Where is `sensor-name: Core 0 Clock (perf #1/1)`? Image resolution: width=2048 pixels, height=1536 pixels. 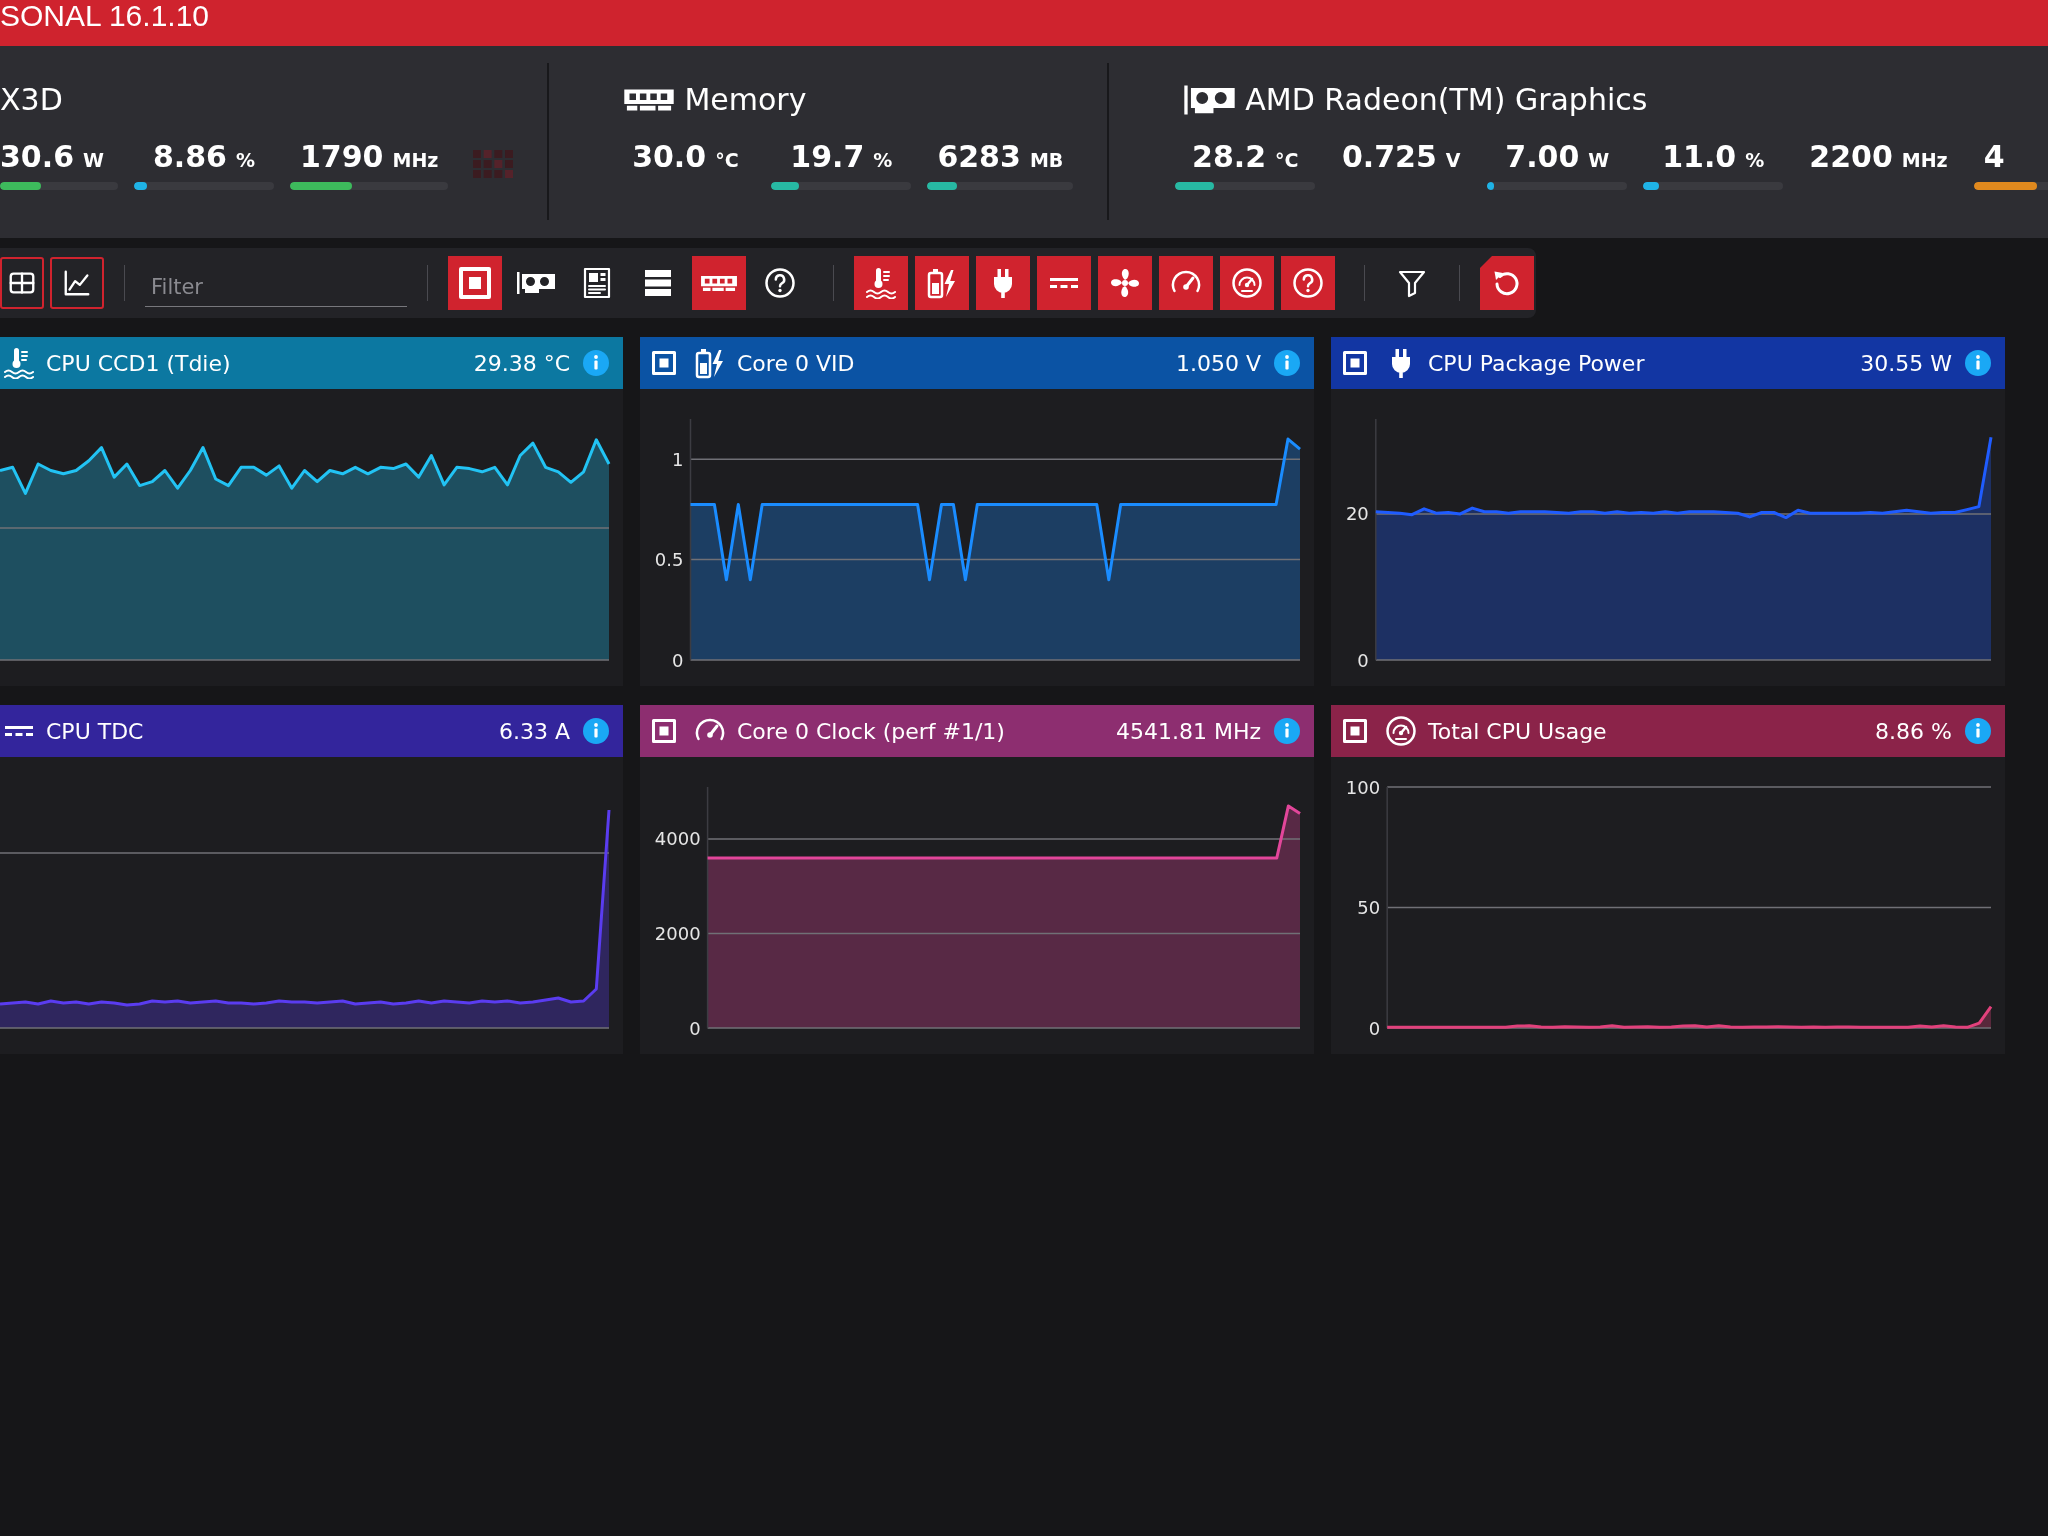 sensor-name: Core 0 Clock (perf #1/1) is located at coordinates (871, 731).